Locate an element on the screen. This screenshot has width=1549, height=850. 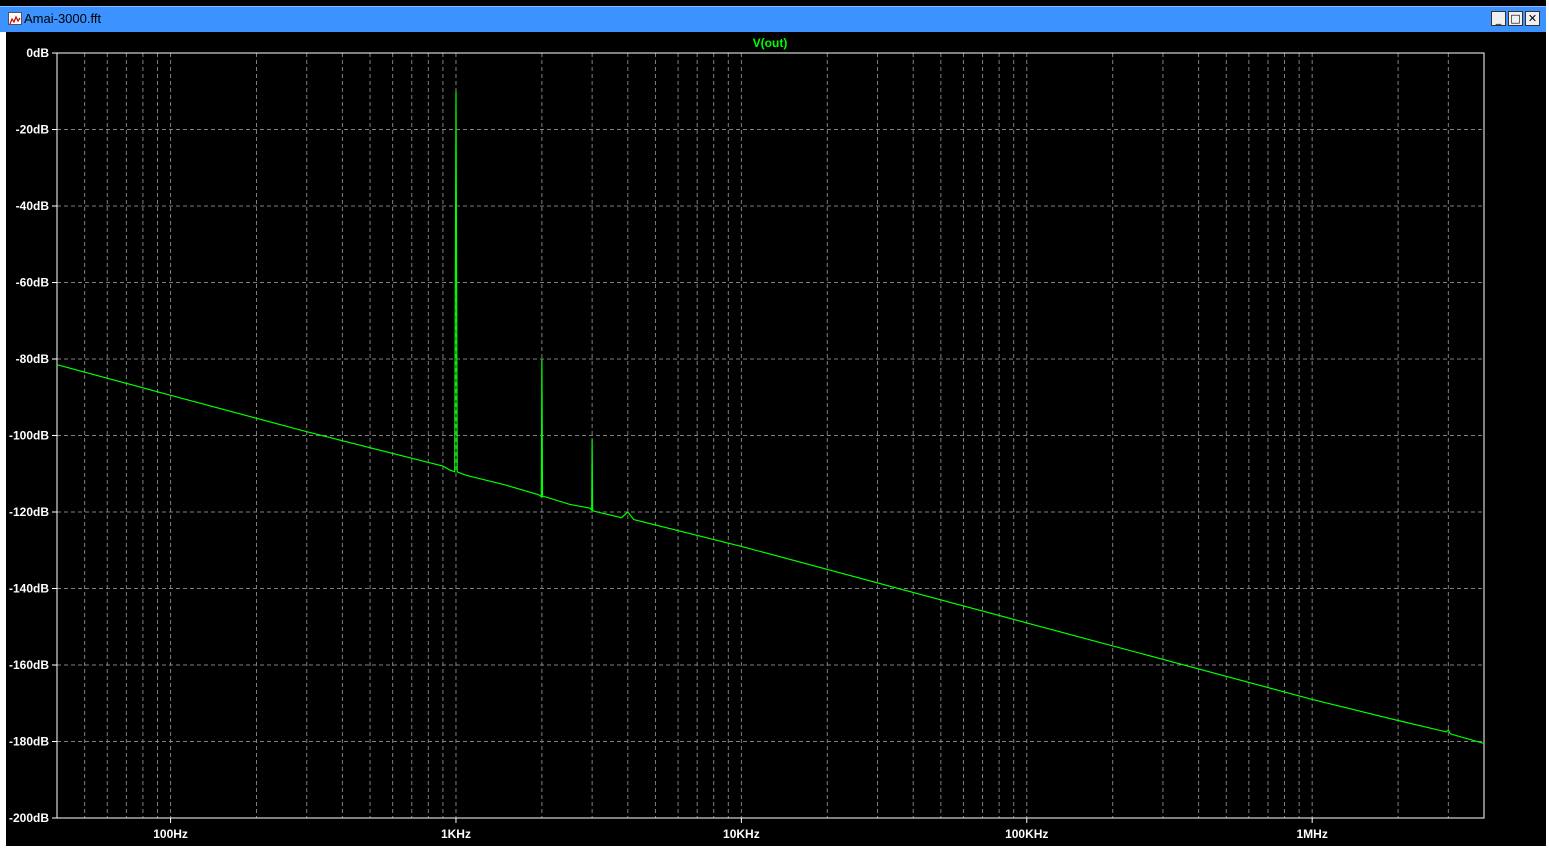
trace-title: V(out) is located at coordinates (770, 43).